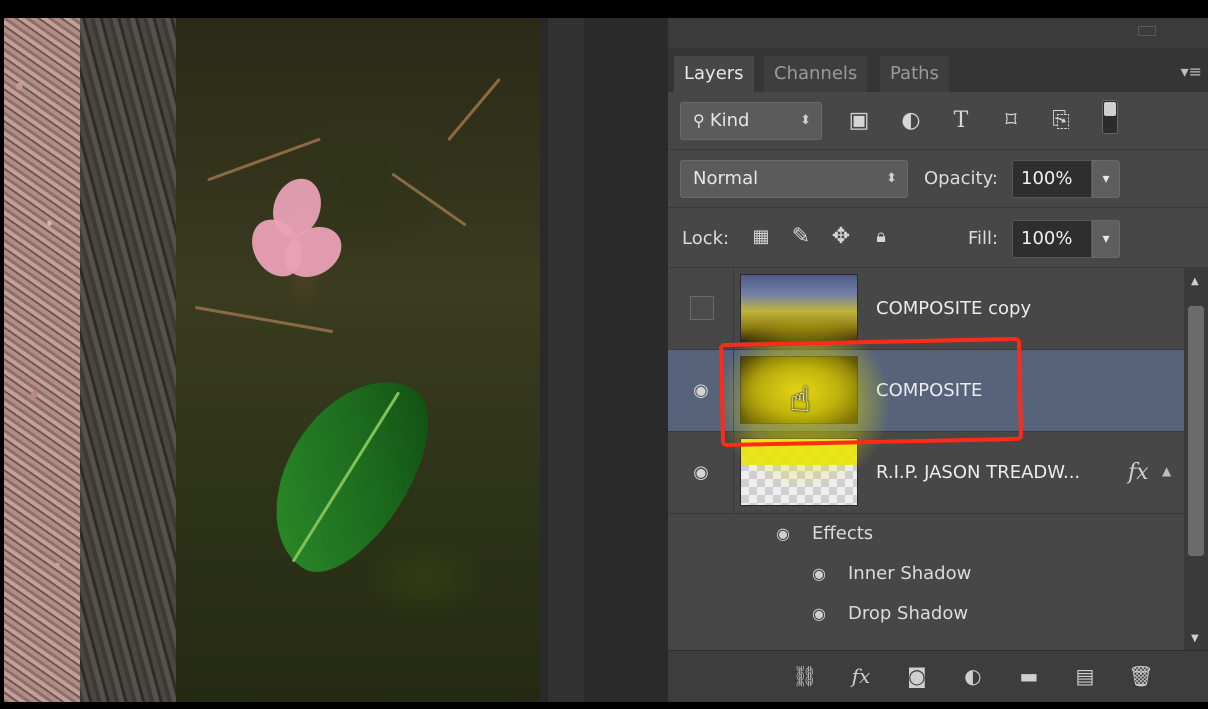 The height and width of the screenshot is (709, 1208). I want to click on layer-row-rip-jason: ◉ R.I.P. JASON TREADW... fx ▲, so click(926, 473).